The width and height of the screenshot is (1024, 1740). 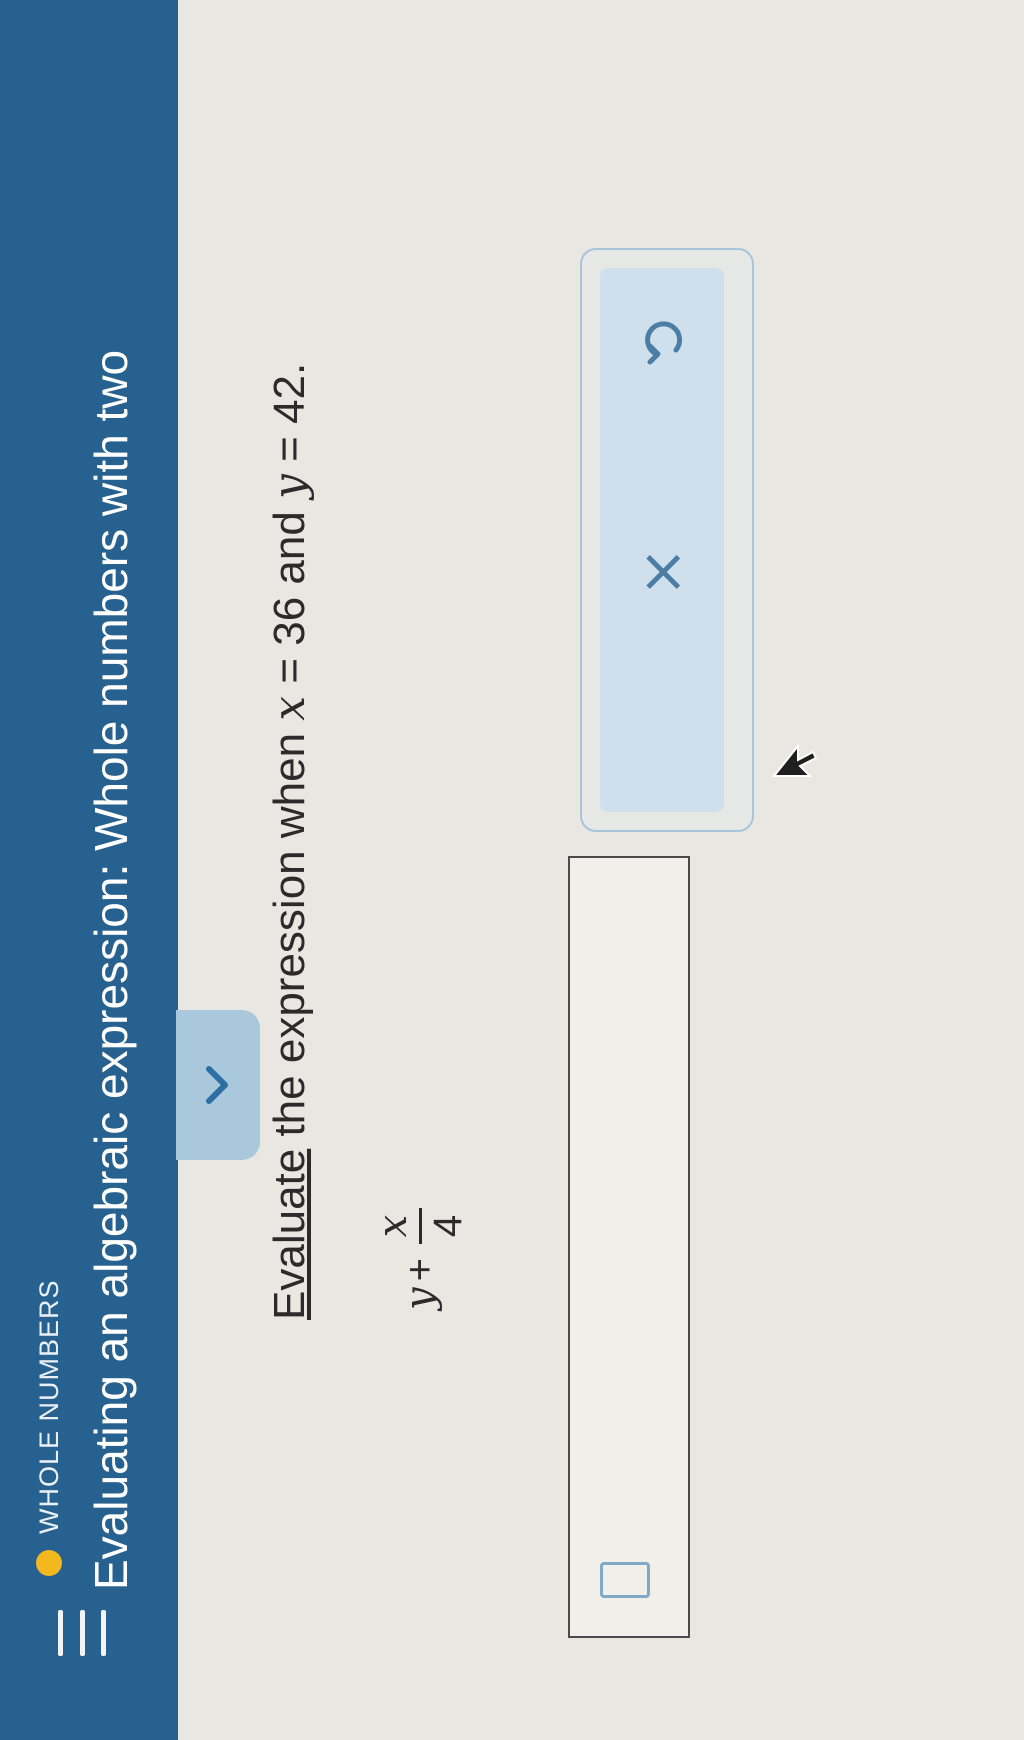 I want to click on action-panel: ×, so click(x=667, y=540).